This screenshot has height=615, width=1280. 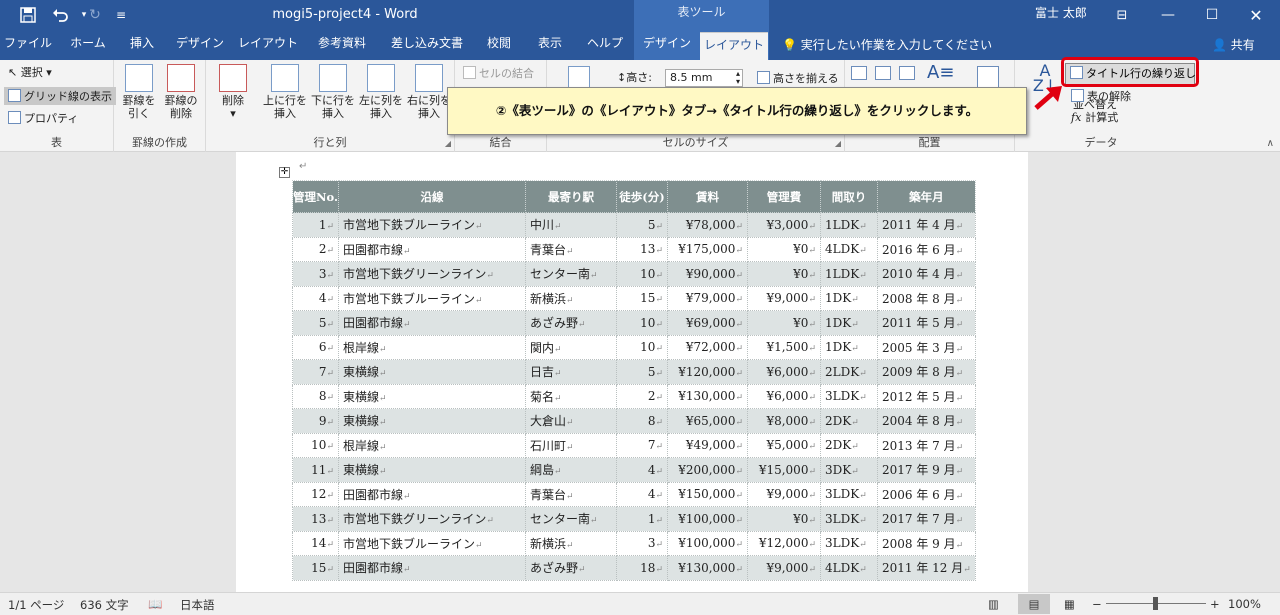 I want to click on cell-margins-icon, so click(x=988, y=77).